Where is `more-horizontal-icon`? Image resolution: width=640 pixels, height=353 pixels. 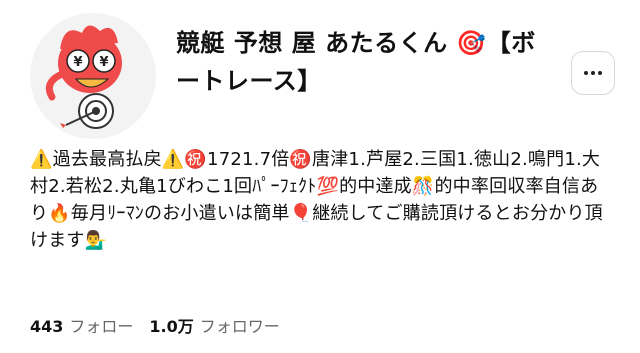 more-horizontal-icon is located at coordinates (593, 73).